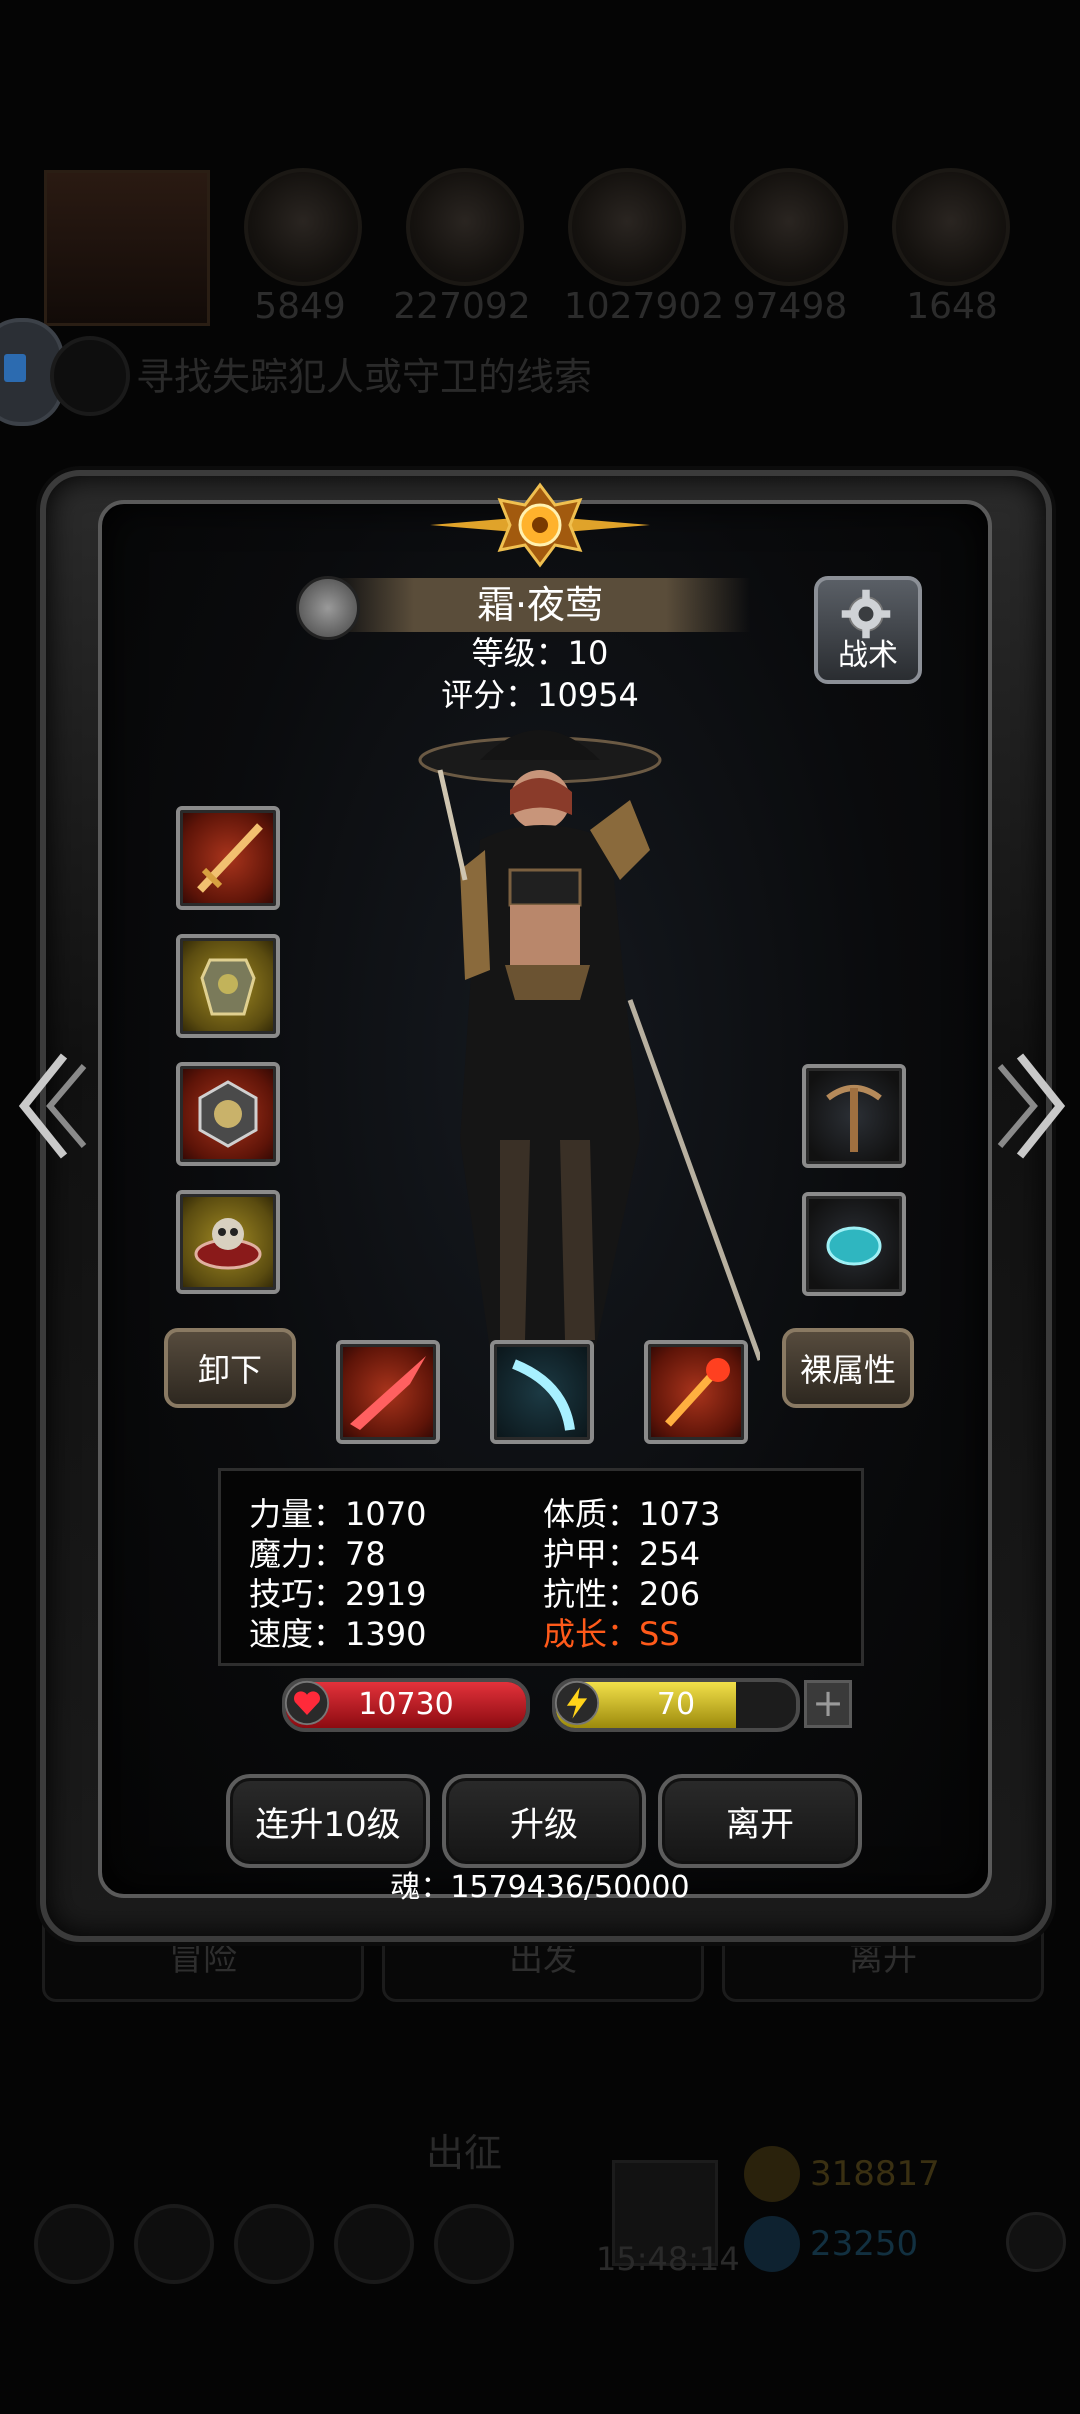 This screenshot has height=2414, width=1080. What do you see at coordinates (1036, 2242) in the screenshot?
I see `add-button-bg` at bounding box center [1036, 2242].